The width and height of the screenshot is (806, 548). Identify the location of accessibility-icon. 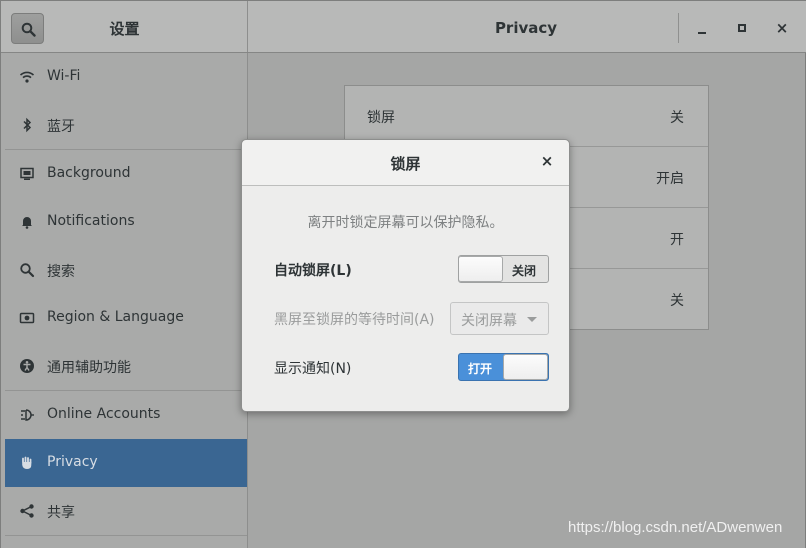
(27, 366).